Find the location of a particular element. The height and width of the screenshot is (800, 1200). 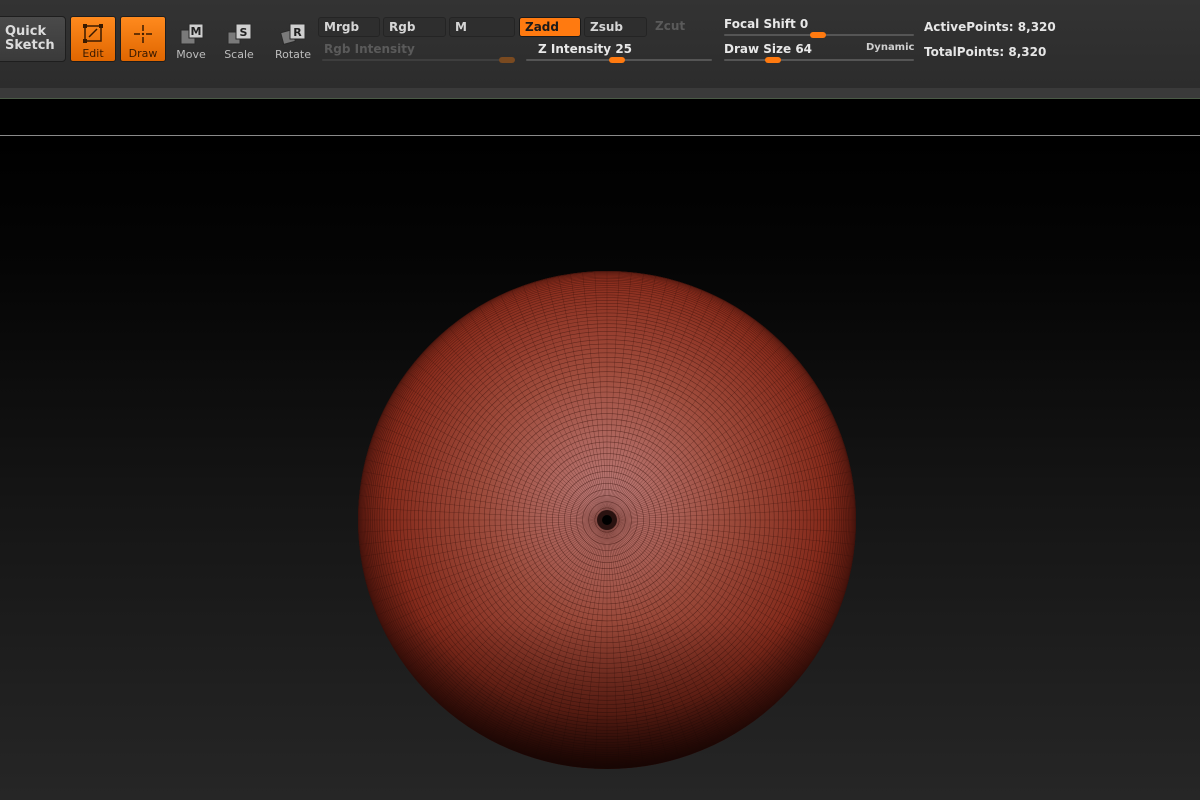

quick-sketch-button: Quick Sketch is located at coordinates (33, 39).